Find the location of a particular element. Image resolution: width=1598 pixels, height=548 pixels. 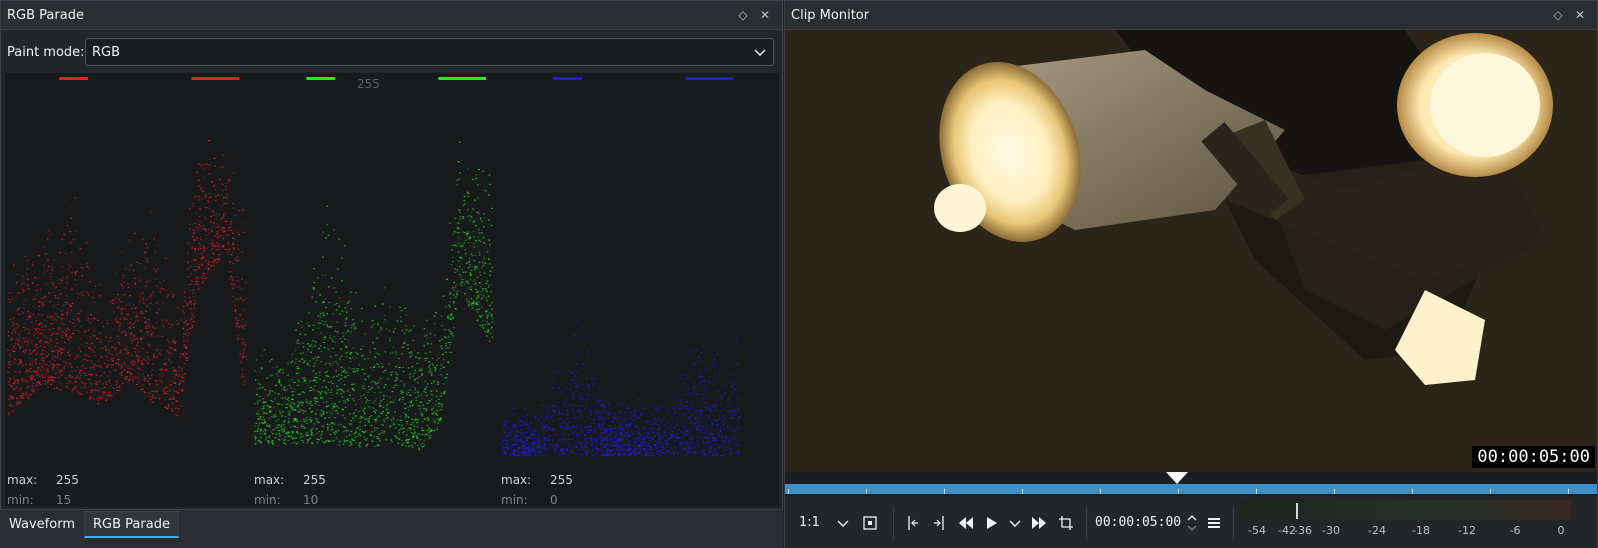

green-max-value: 255 is located at coordinates (314, 480).